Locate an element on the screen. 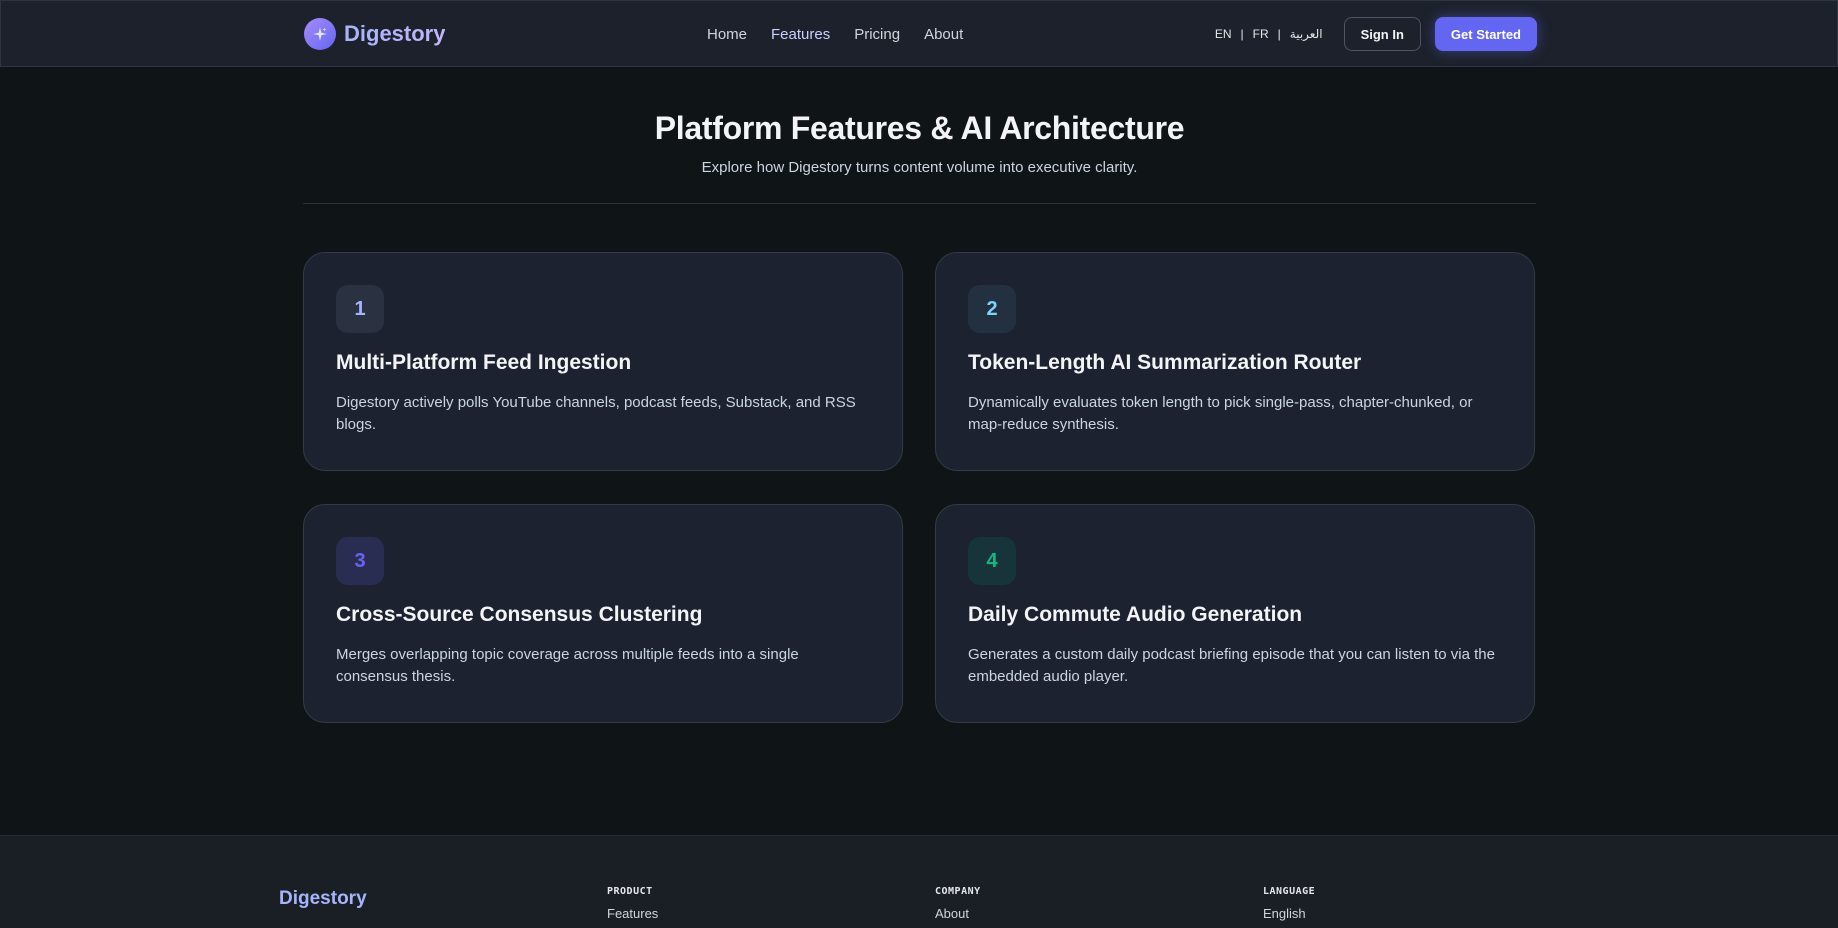 The width and height of the screenshot is (1838, 928). feature-title: Multi-Platform Feed Ingestion is located at coordinates (484, 362).